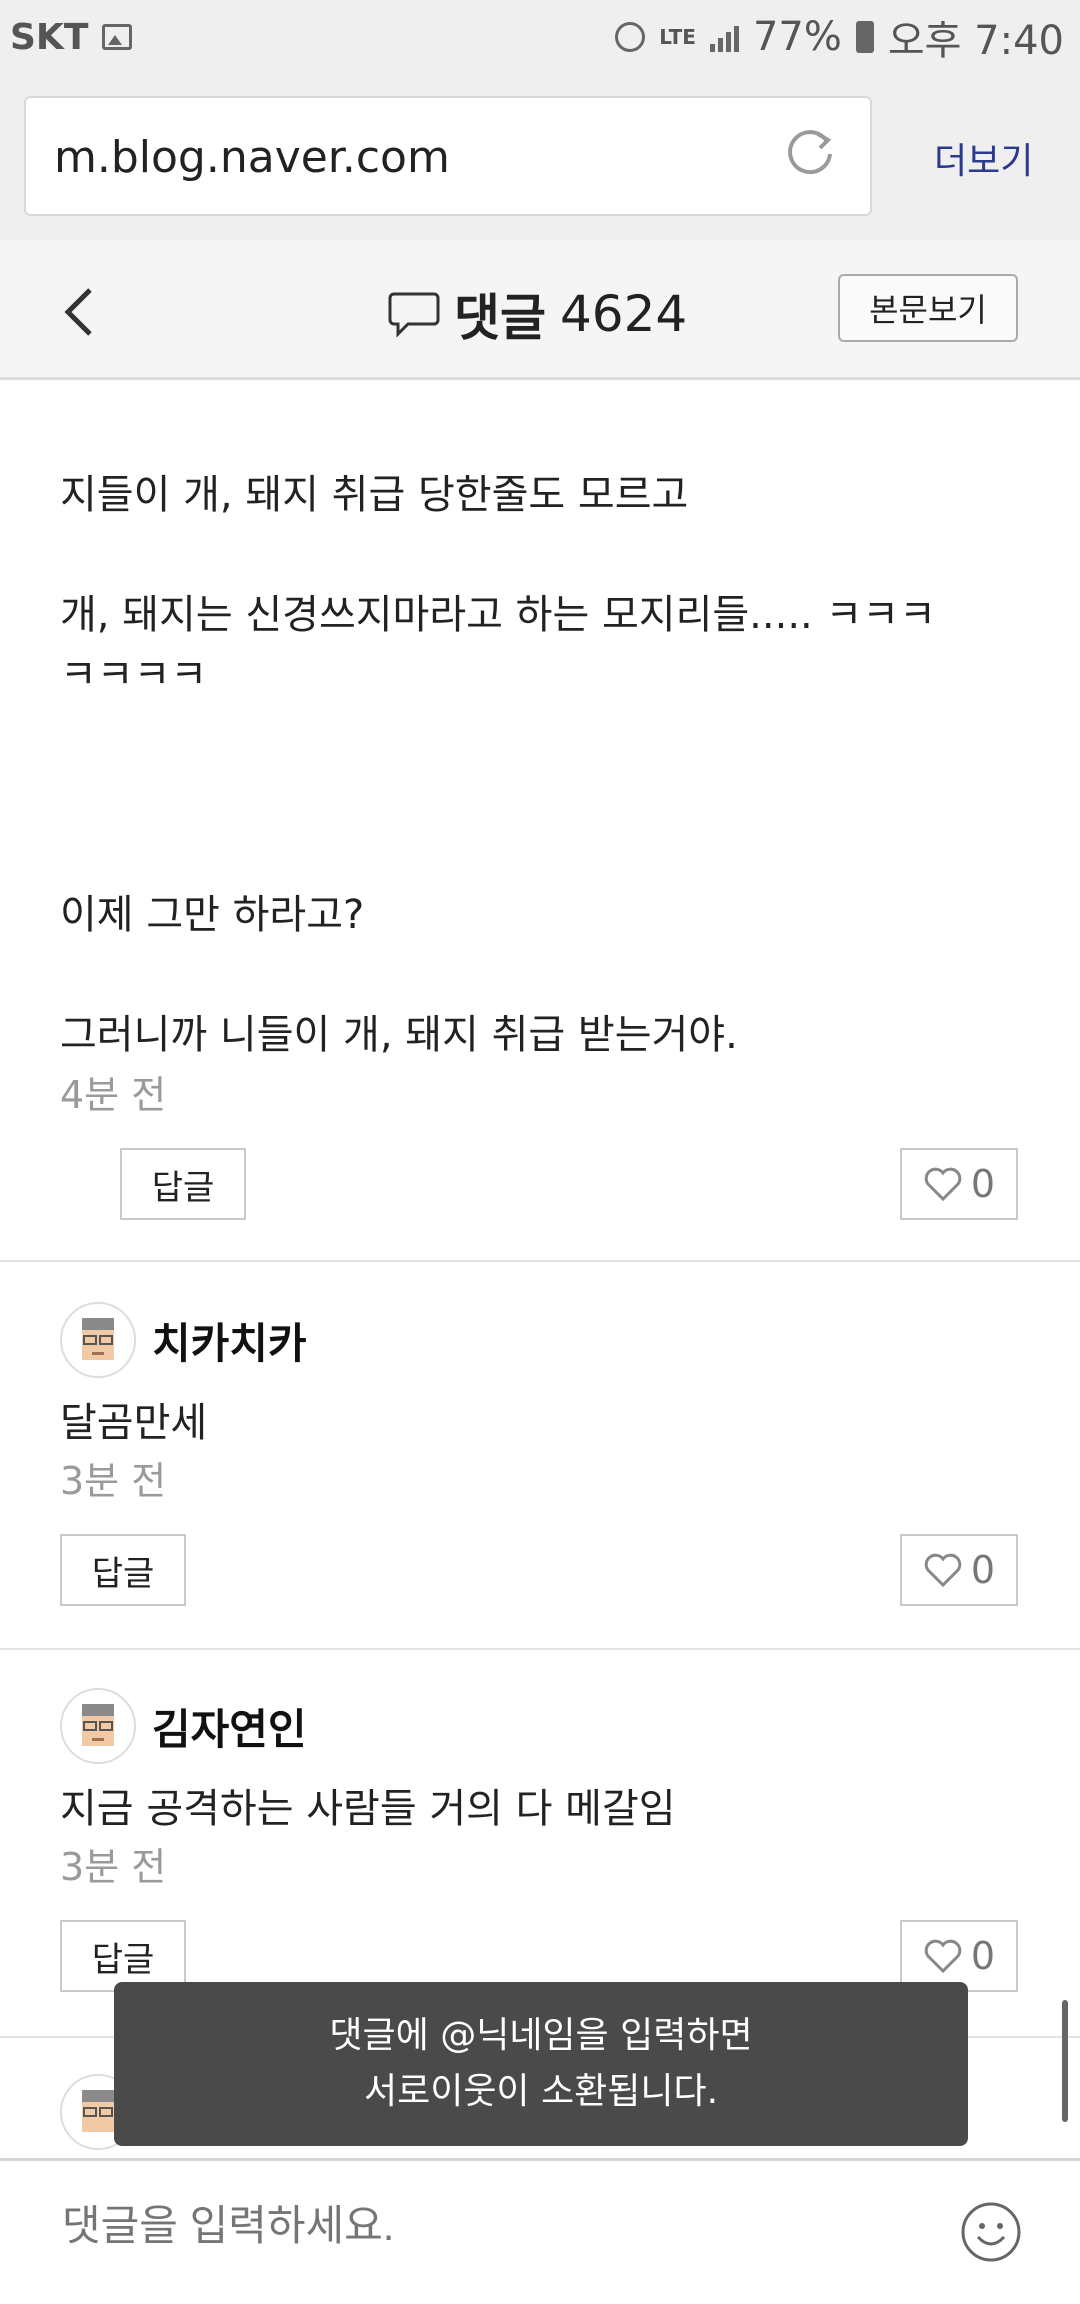 The image size is (1080, 2304). Describe the element at coordinates (414, 315) in the screenshot. I see `speech-bubble-icon` at that location.